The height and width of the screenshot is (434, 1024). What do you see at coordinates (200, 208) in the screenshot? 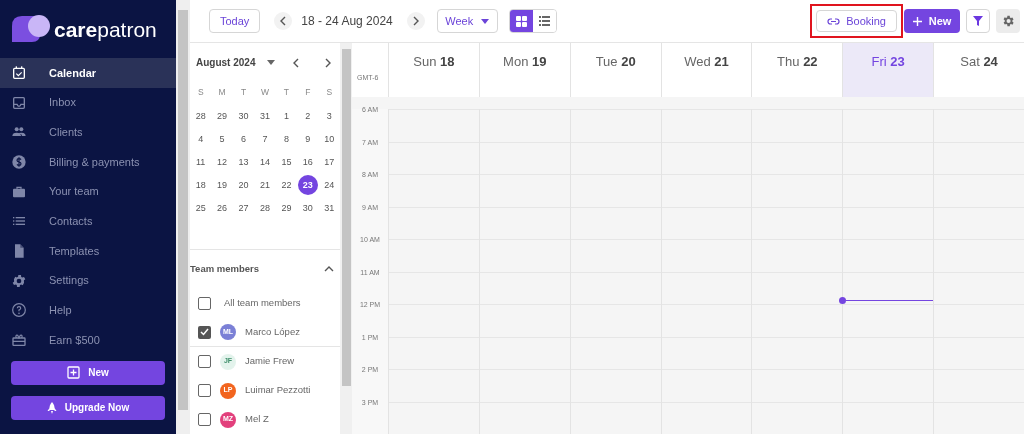
I see `calendar-day: 25` at bounding box center [200, 208].